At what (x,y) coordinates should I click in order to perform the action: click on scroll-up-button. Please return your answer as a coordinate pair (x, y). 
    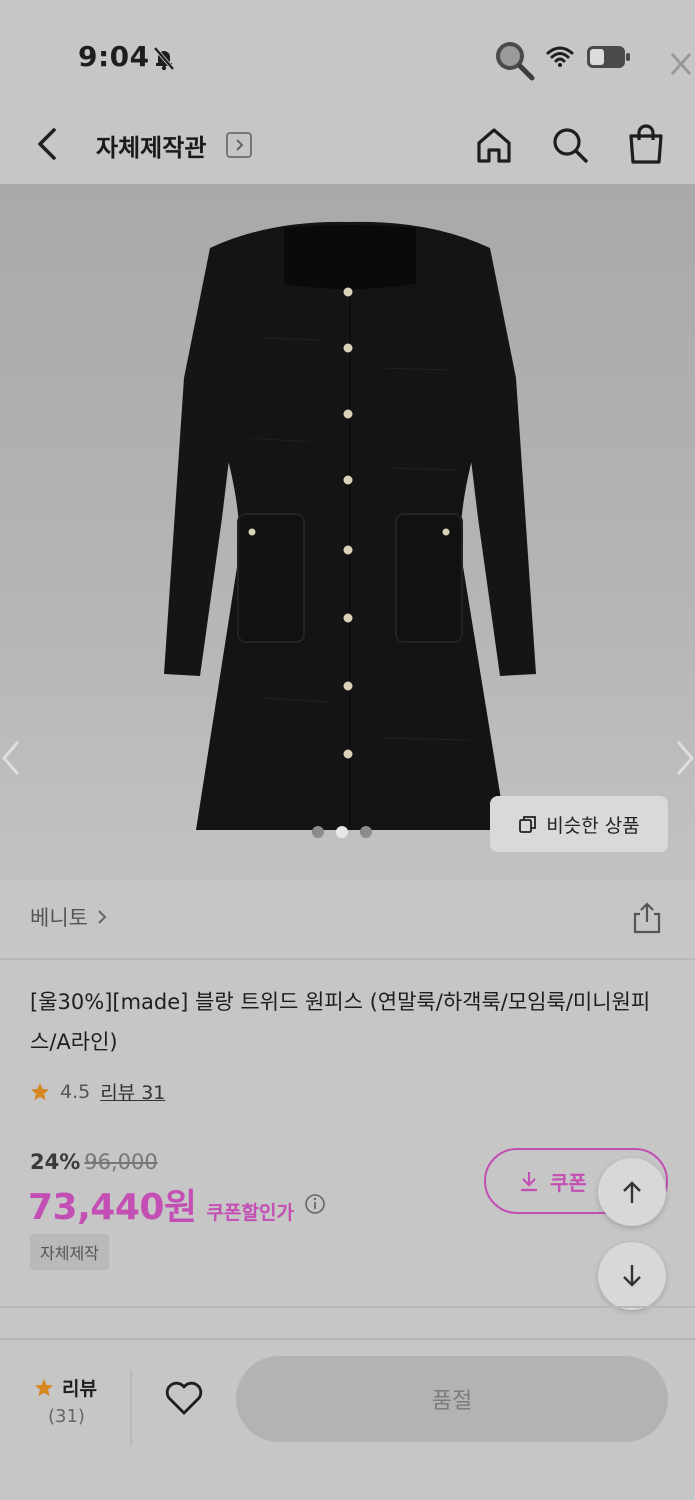
    Looking at the image, I should click on (632, 1192).